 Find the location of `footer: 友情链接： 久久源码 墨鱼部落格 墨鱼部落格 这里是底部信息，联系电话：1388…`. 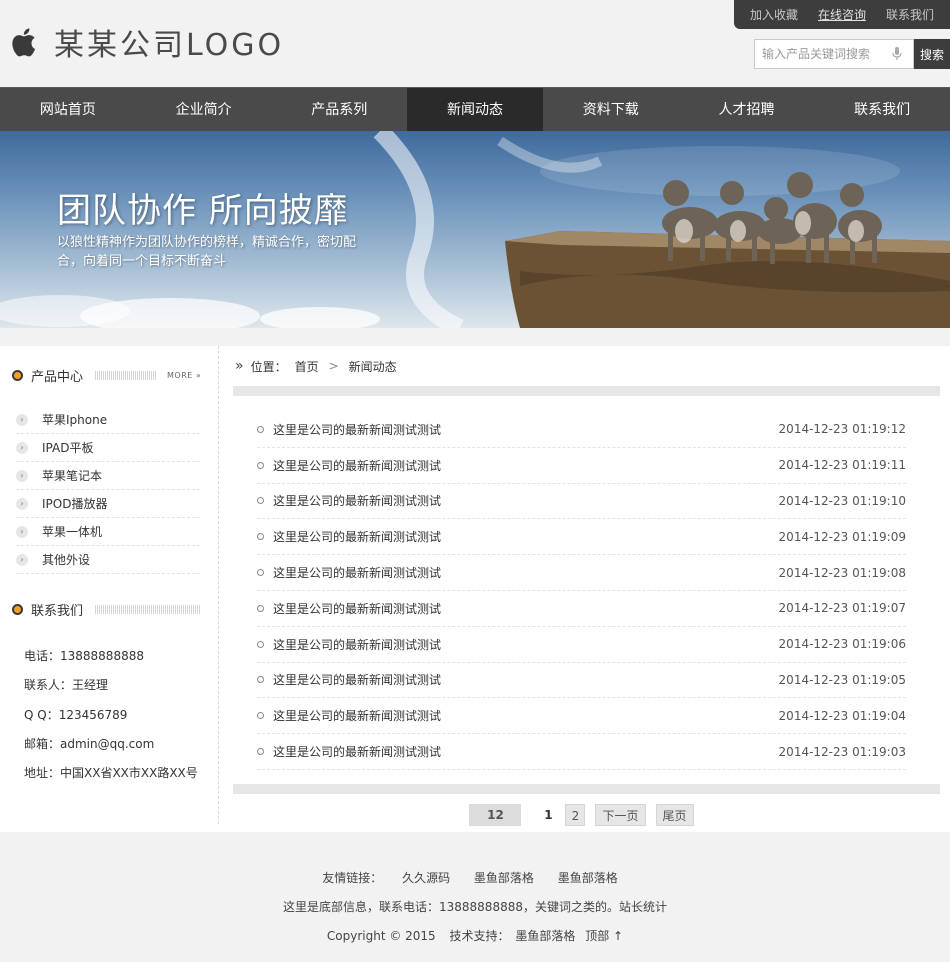

footer: 友情链接： 久久源码 墨鱼部落格 墨鱼部落格 这里是底部信息，联系电话：1388… is located at coordinates (475, 911).